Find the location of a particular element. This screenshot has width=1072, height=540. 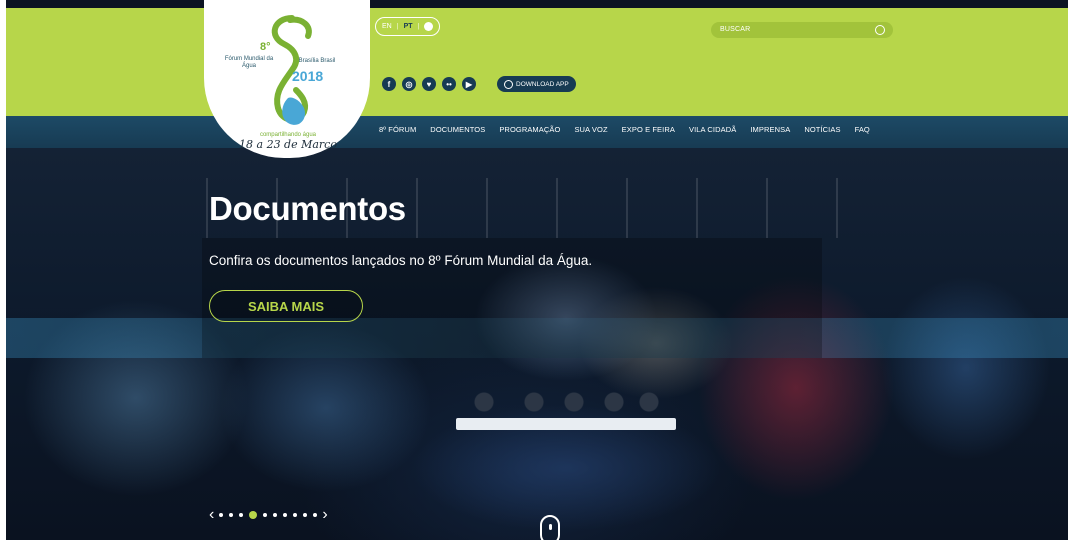

logo-dates: 18 a 23 de Março is located at coordinates (288, 144).